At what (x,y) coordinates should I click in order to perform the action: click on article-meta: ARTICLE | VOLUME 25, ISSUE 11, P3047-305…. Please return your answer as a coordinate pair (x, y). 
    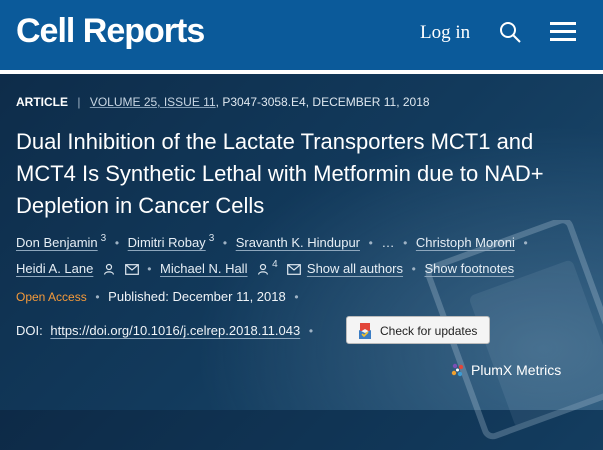
    Looking at the image, I should click on (223, 102).